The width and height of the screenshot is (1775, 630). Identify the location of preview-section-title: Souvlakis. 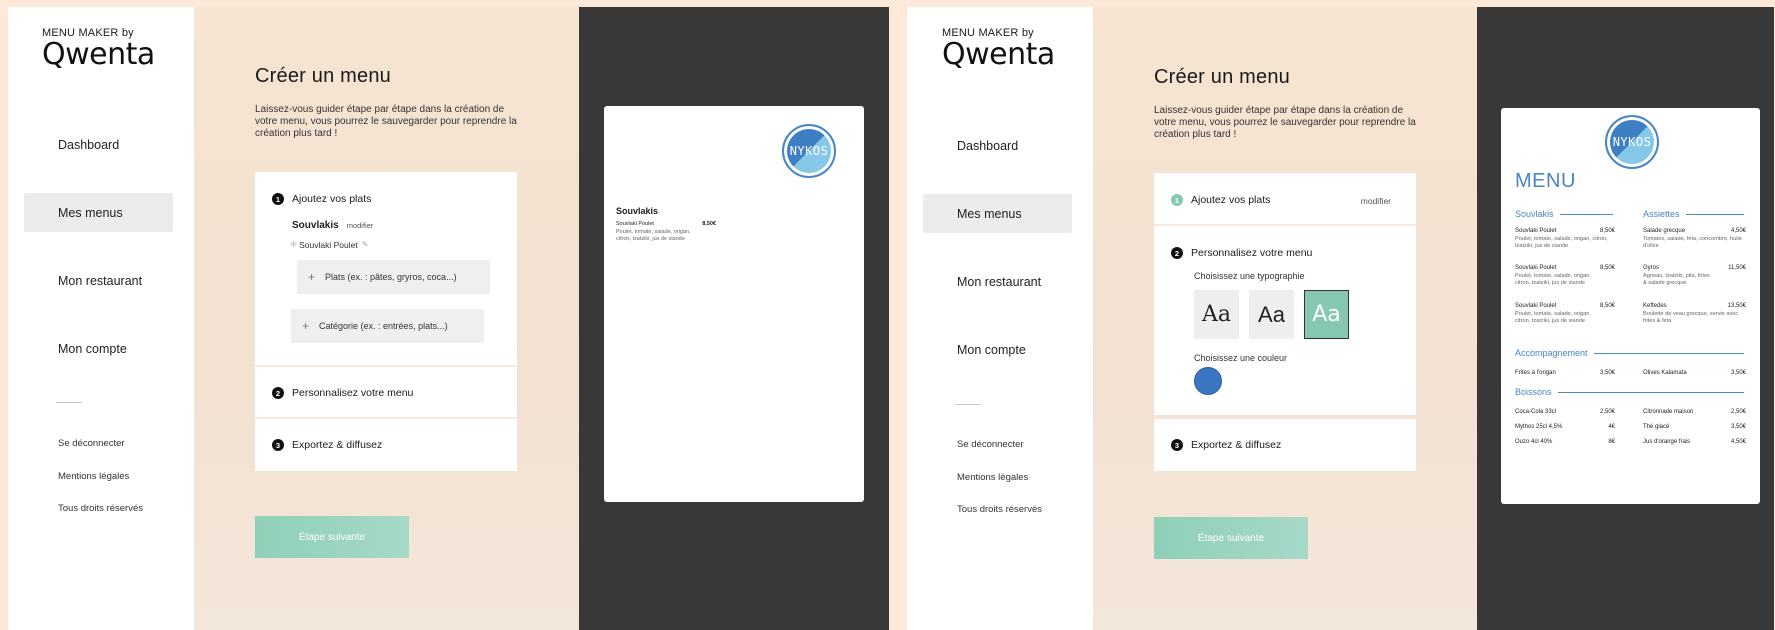
(637, 211).